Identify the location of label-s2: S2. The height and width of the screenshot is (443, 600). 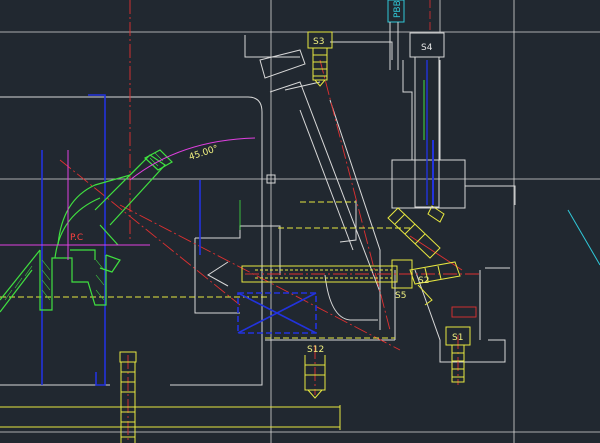
(423, 281).